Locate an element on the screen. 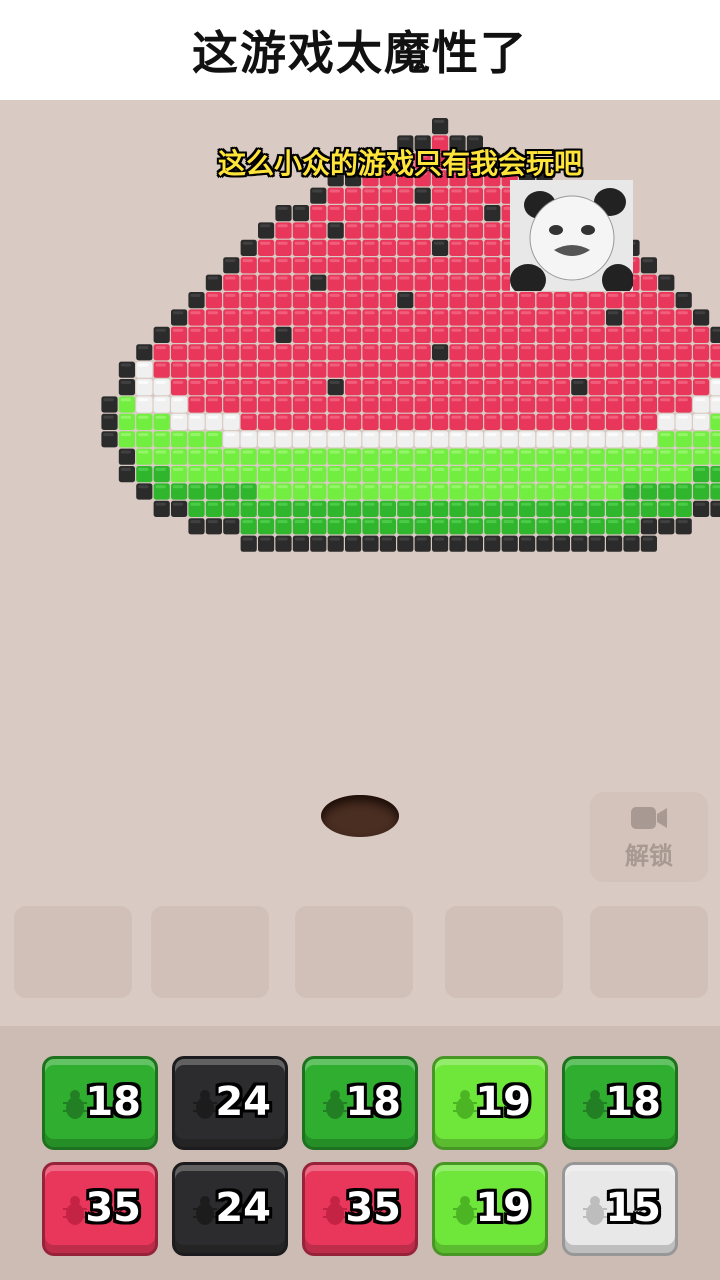  number-tile: 15 is located at coordinates (620, 1209).